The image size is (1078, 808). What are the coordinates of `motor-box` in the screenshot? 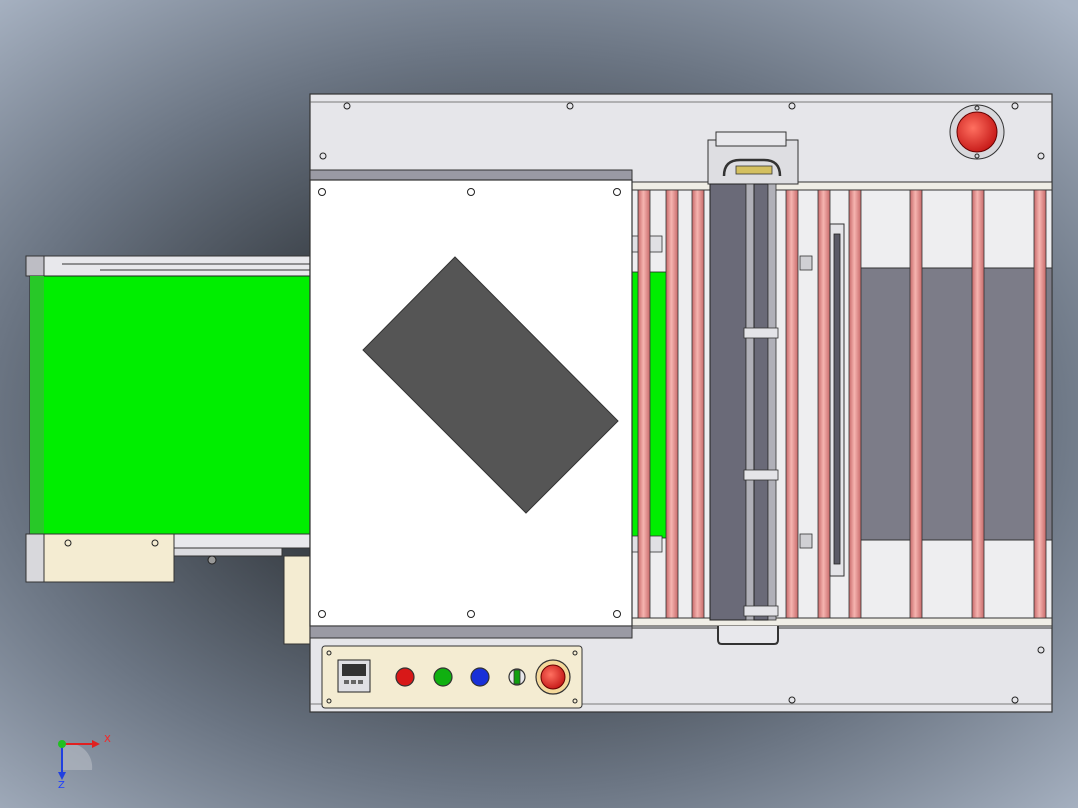 It's located at (109, 558).